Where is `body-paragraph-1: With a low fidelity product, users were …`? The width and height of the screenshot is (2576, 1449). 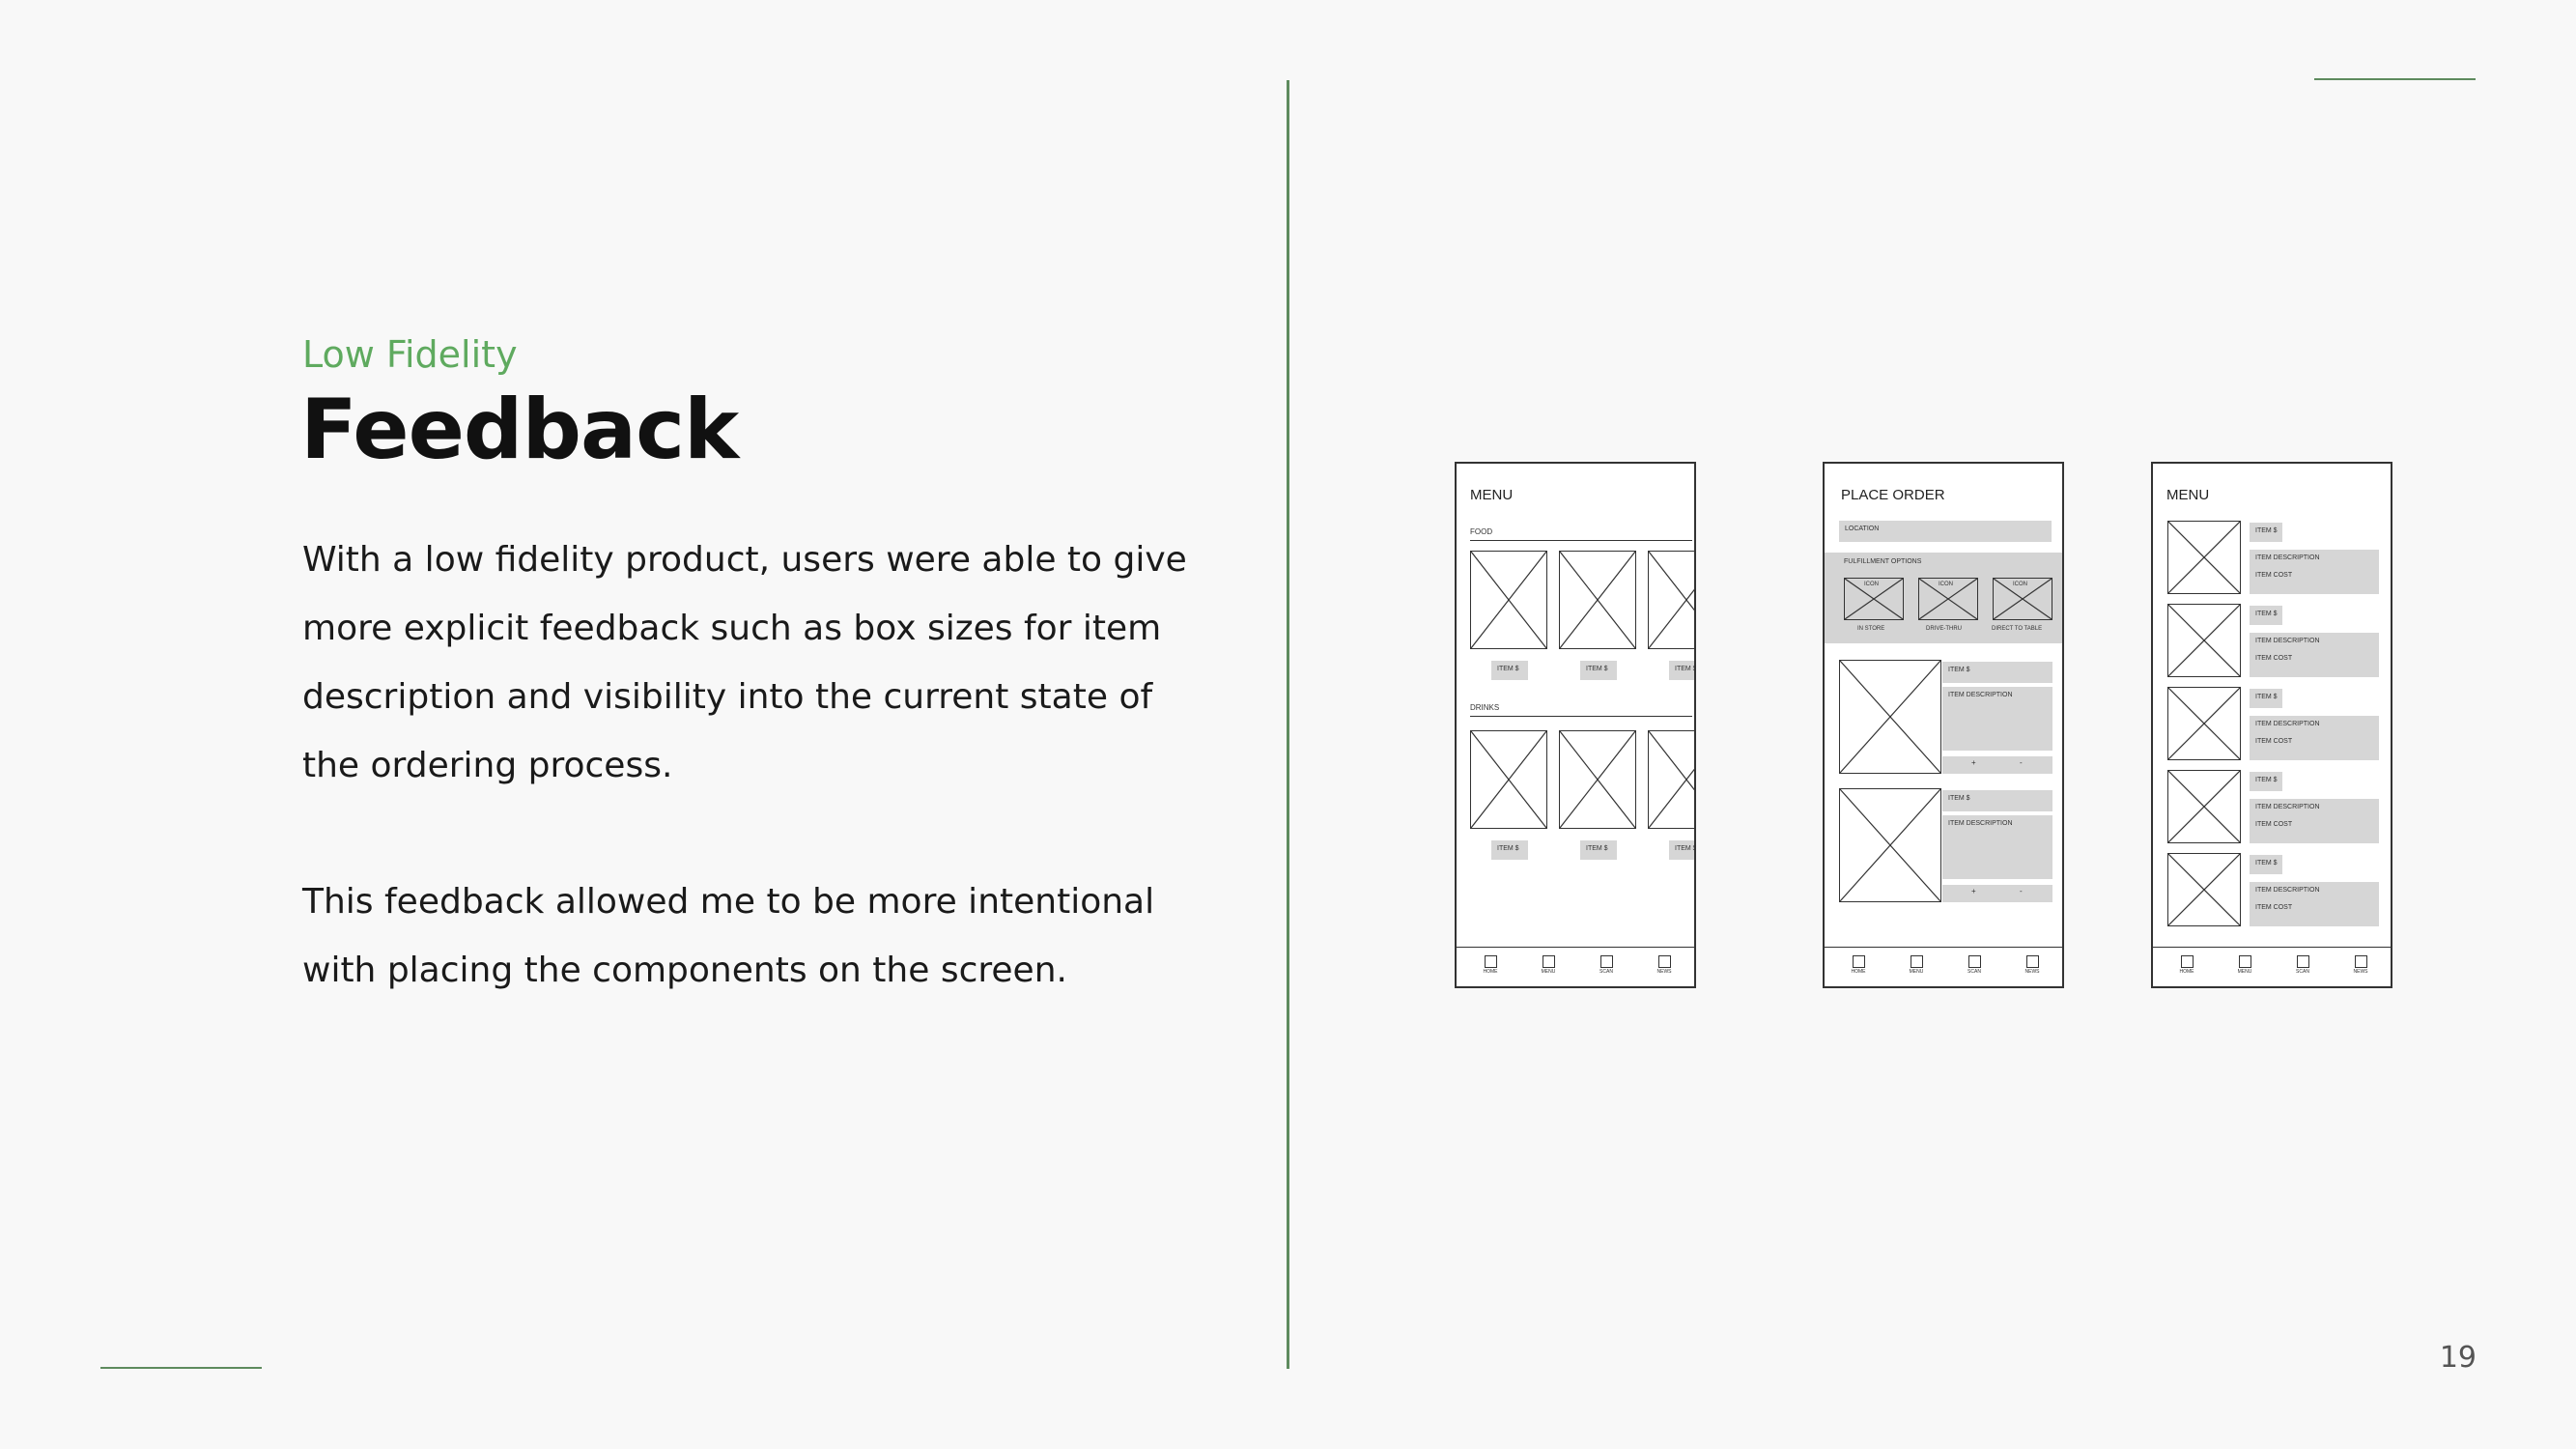
body-paragraph-1: With a low fidelity product, users were … is located at coordinates (744, 662).